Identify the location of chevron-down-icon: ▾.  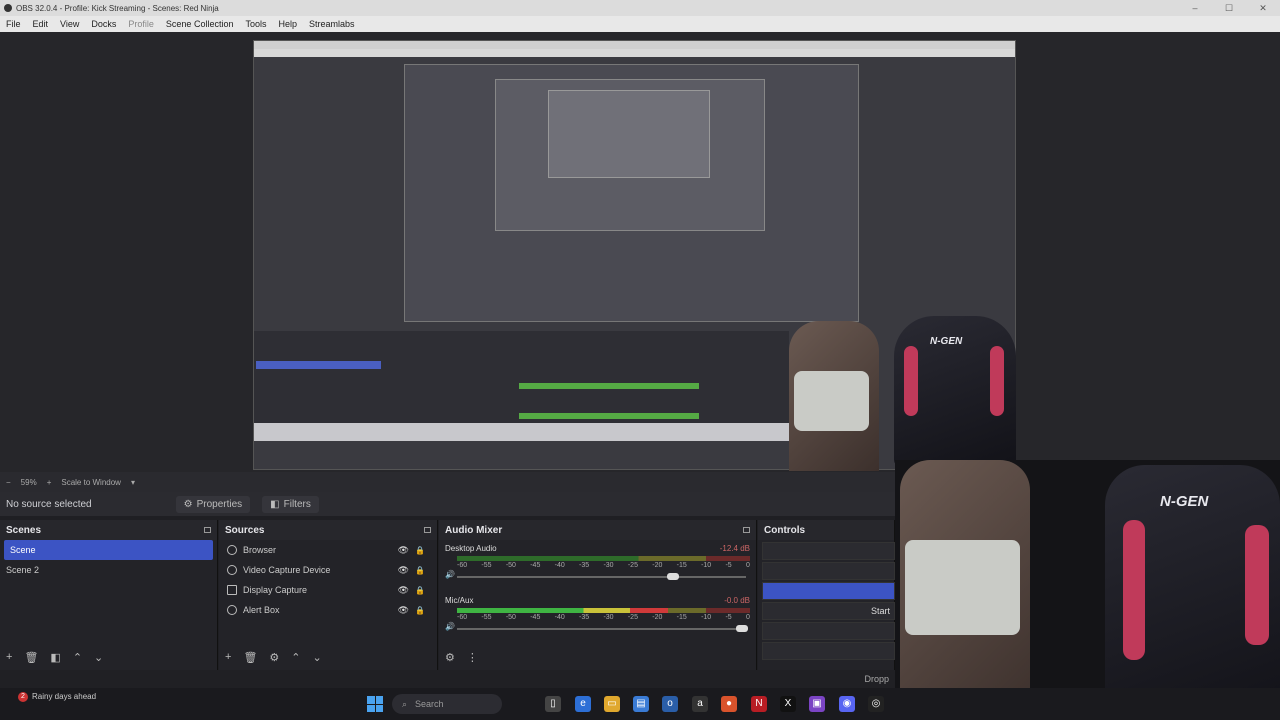
(133, 482).